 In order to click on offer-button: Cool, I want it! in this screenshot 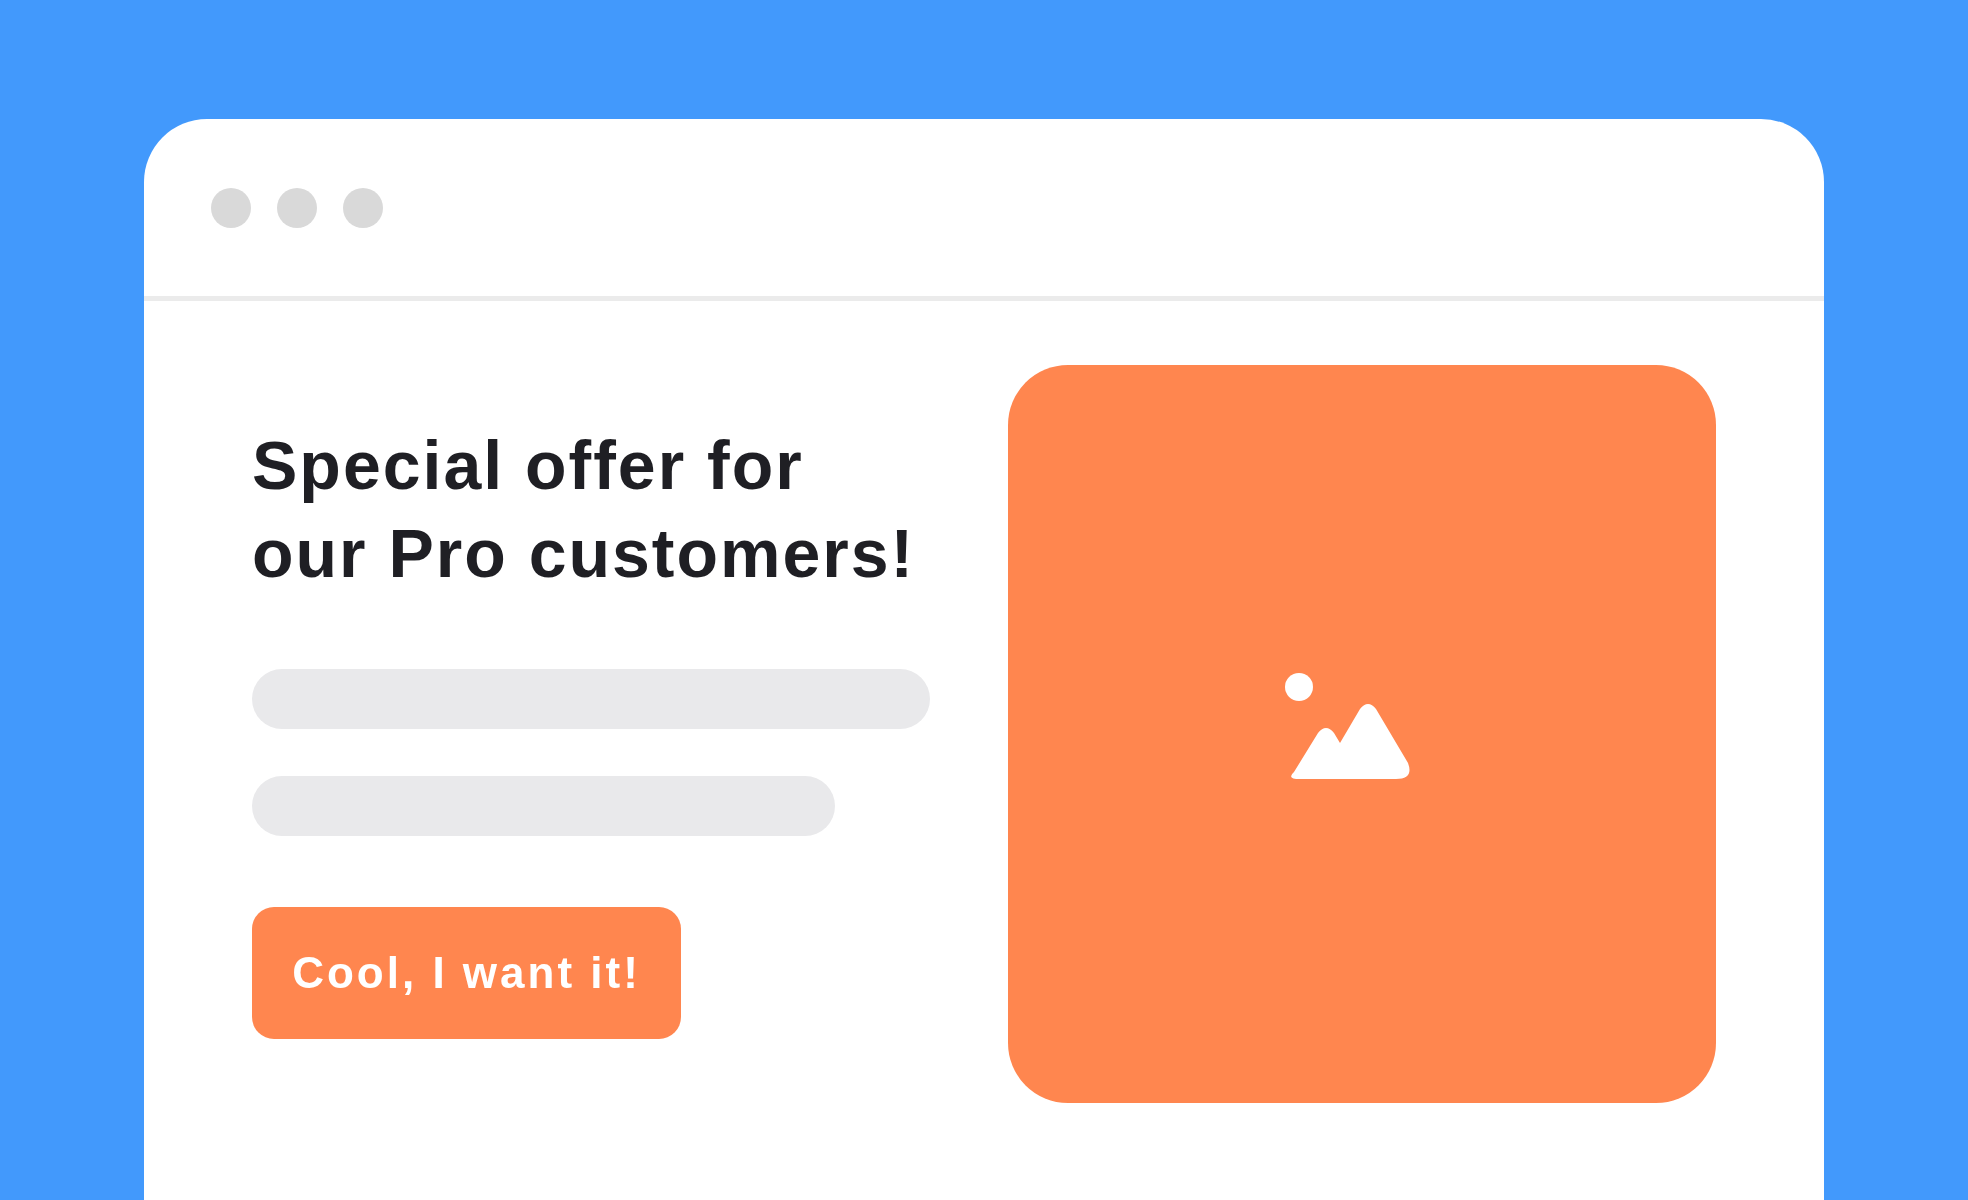, I will do `click(466, 973)`.